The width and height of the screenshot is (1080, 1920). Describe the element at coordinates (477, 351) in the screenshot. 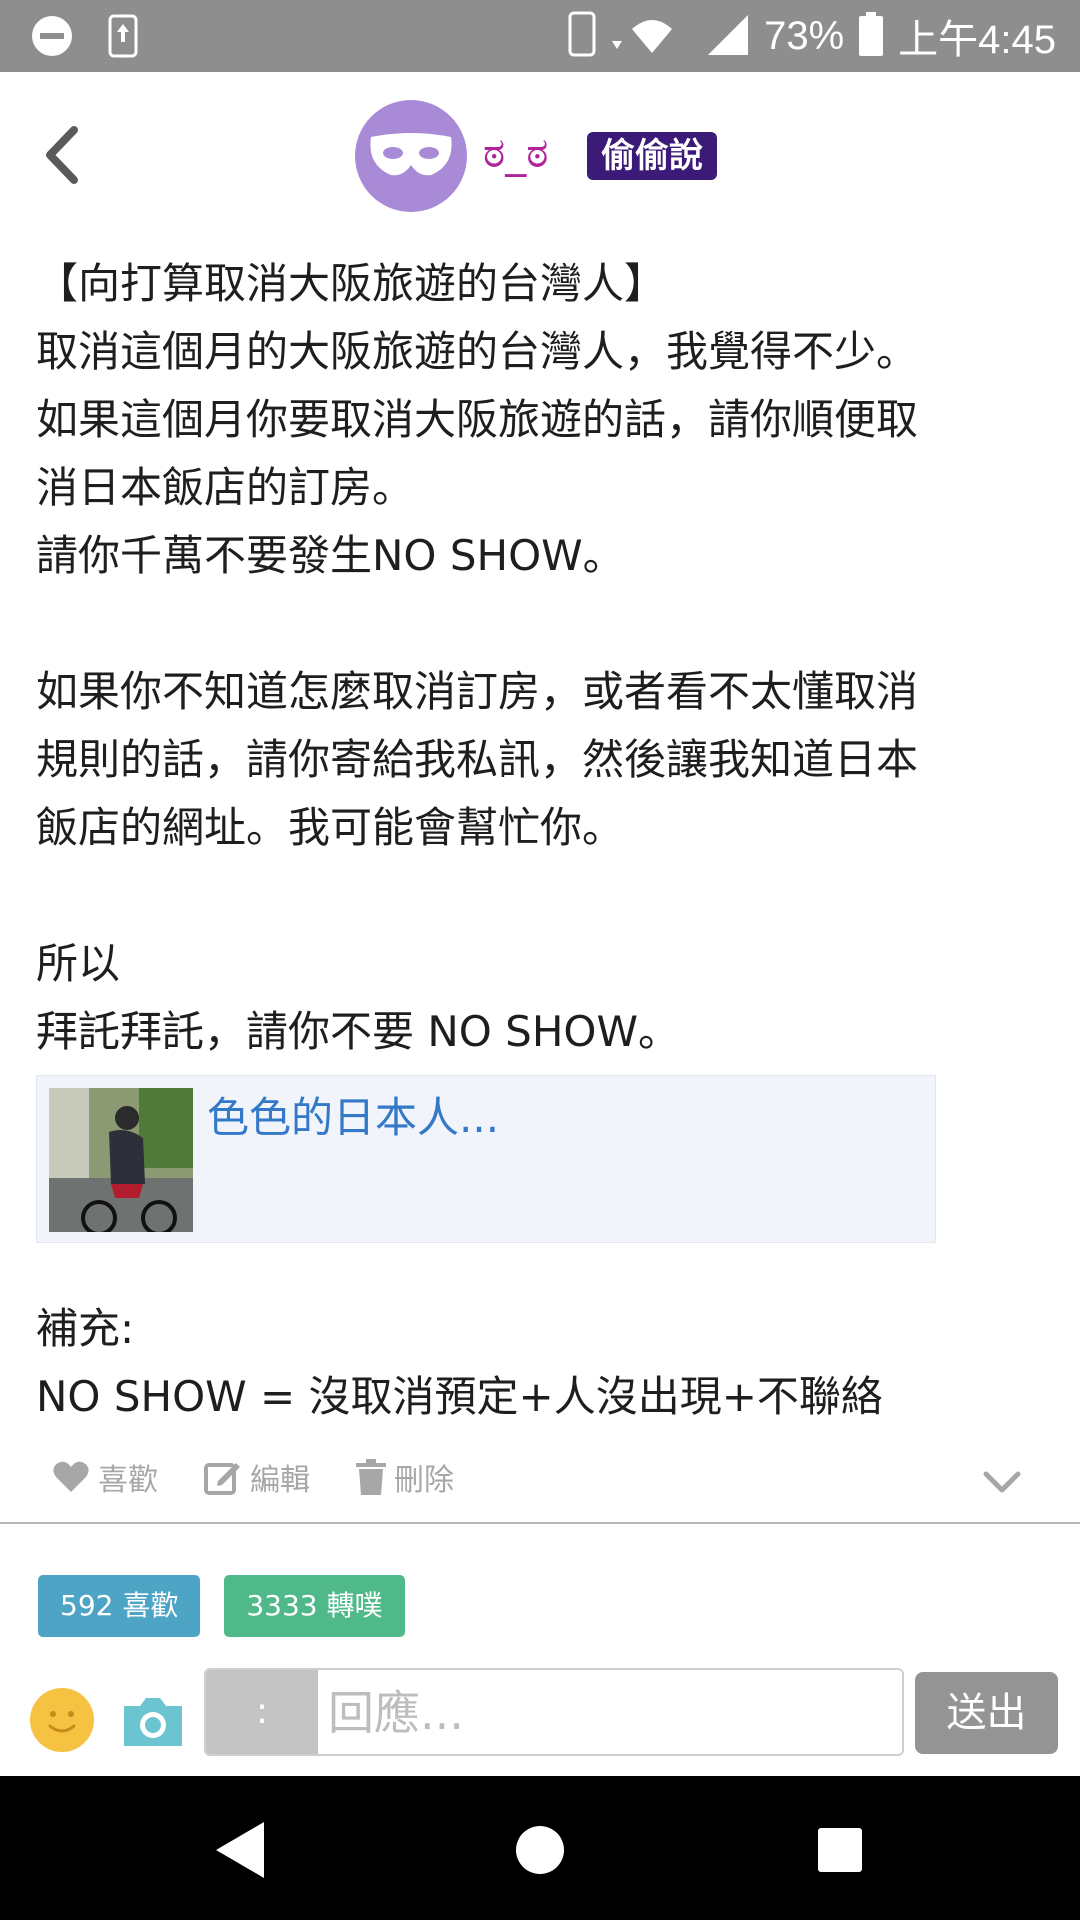

I see `post-line: 取消這個月的大阪旅遊的台灣人，我覺得不少。` at that location.